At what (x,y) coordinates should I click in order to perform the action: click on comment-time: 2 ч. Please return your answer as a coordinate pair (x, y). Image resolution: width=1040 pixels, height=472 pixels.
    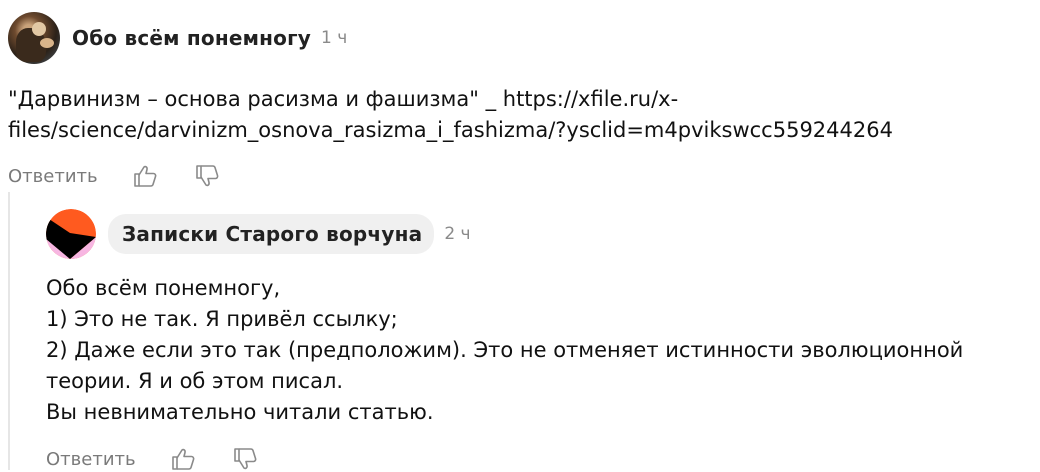
    Looking at the image, I should click on (457, 234).